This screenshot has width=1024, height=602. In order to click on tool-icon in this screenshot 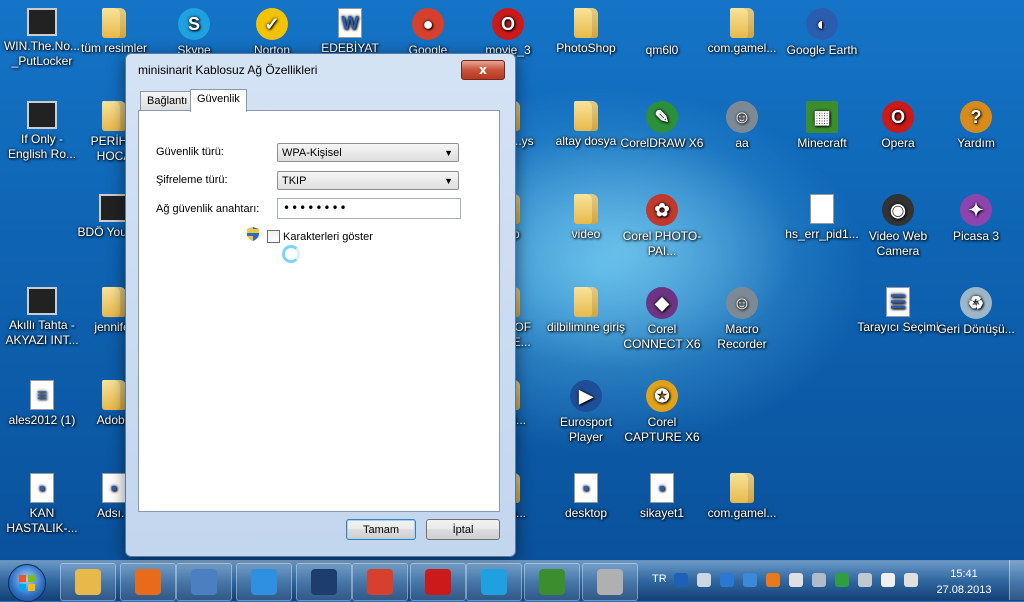, I will do `click(204, 582)`.